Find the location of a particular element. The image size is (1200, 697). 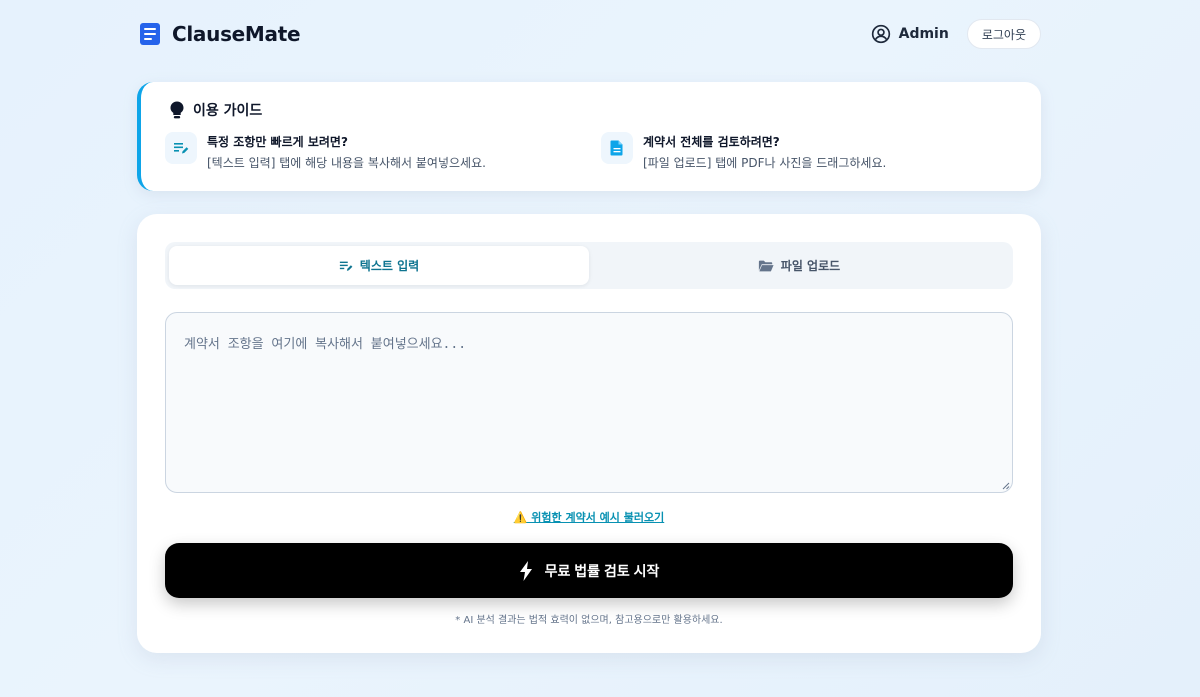

tip-description: [파일 업로드] 탭에 PDF나 사진을 드래그하세요. is located at coordinates (765, 163).